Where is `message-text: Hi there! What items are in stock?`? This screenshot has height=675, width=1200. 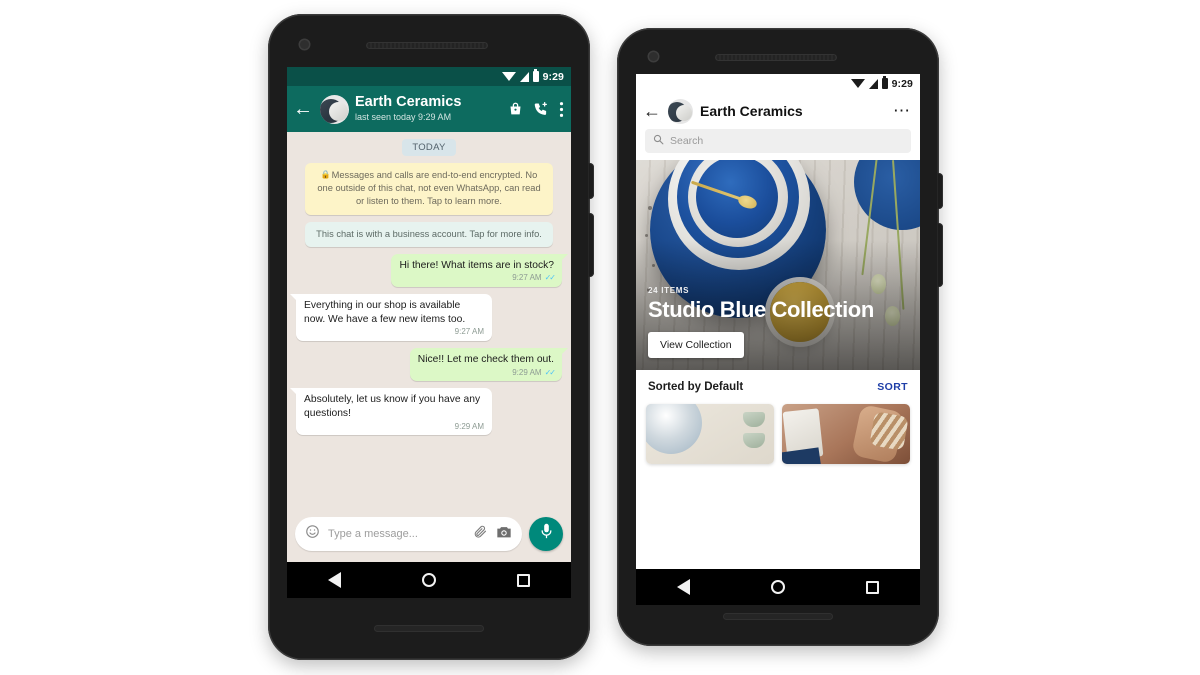 message-text: Hi there! What items are in stock? is located at coordinates (476, 265).